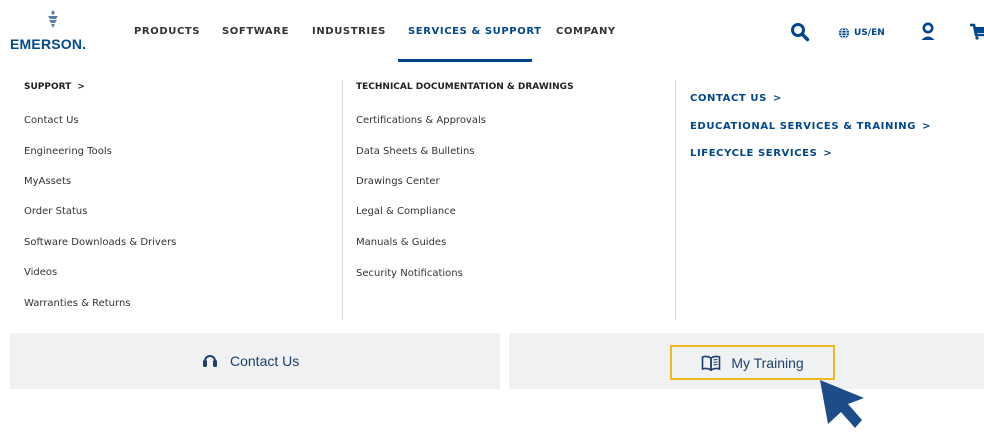  I want to click on book-icon, so click(711, 363).